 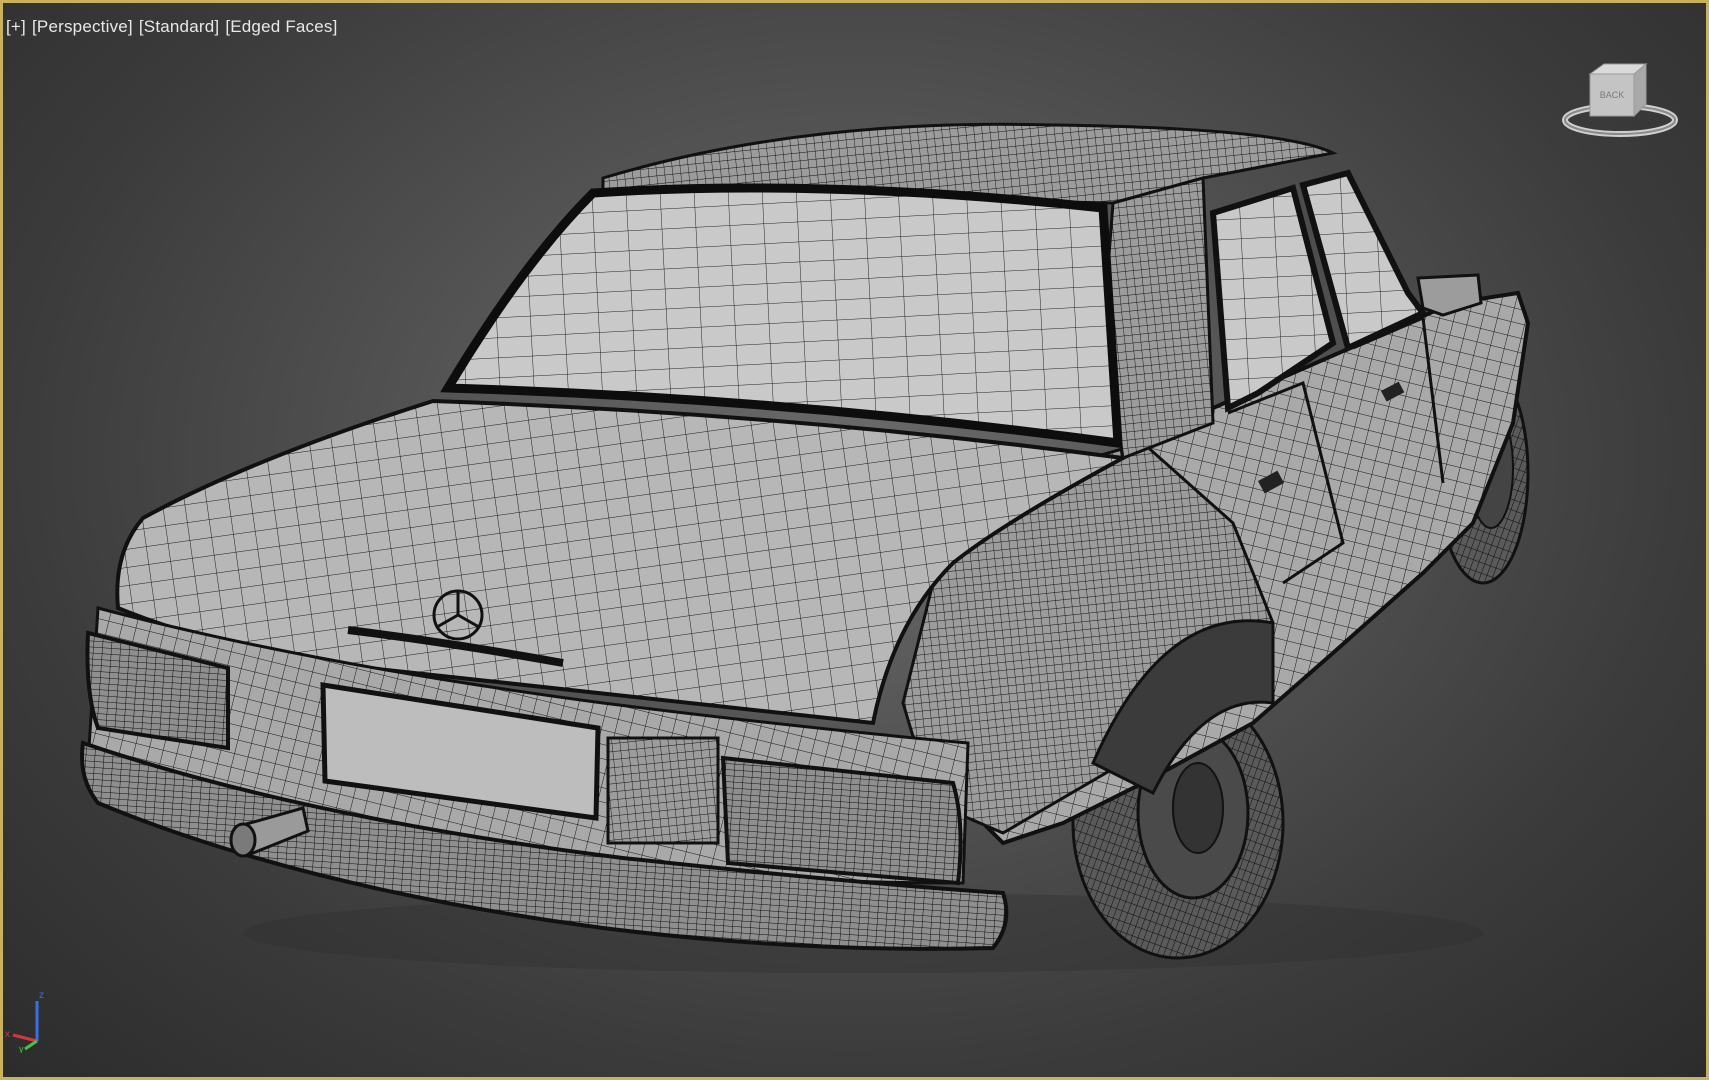 What do you see at coordinates (25, 1038) in the screenshot?
I see `x-axis-line` at bounding box center [25, 1038].